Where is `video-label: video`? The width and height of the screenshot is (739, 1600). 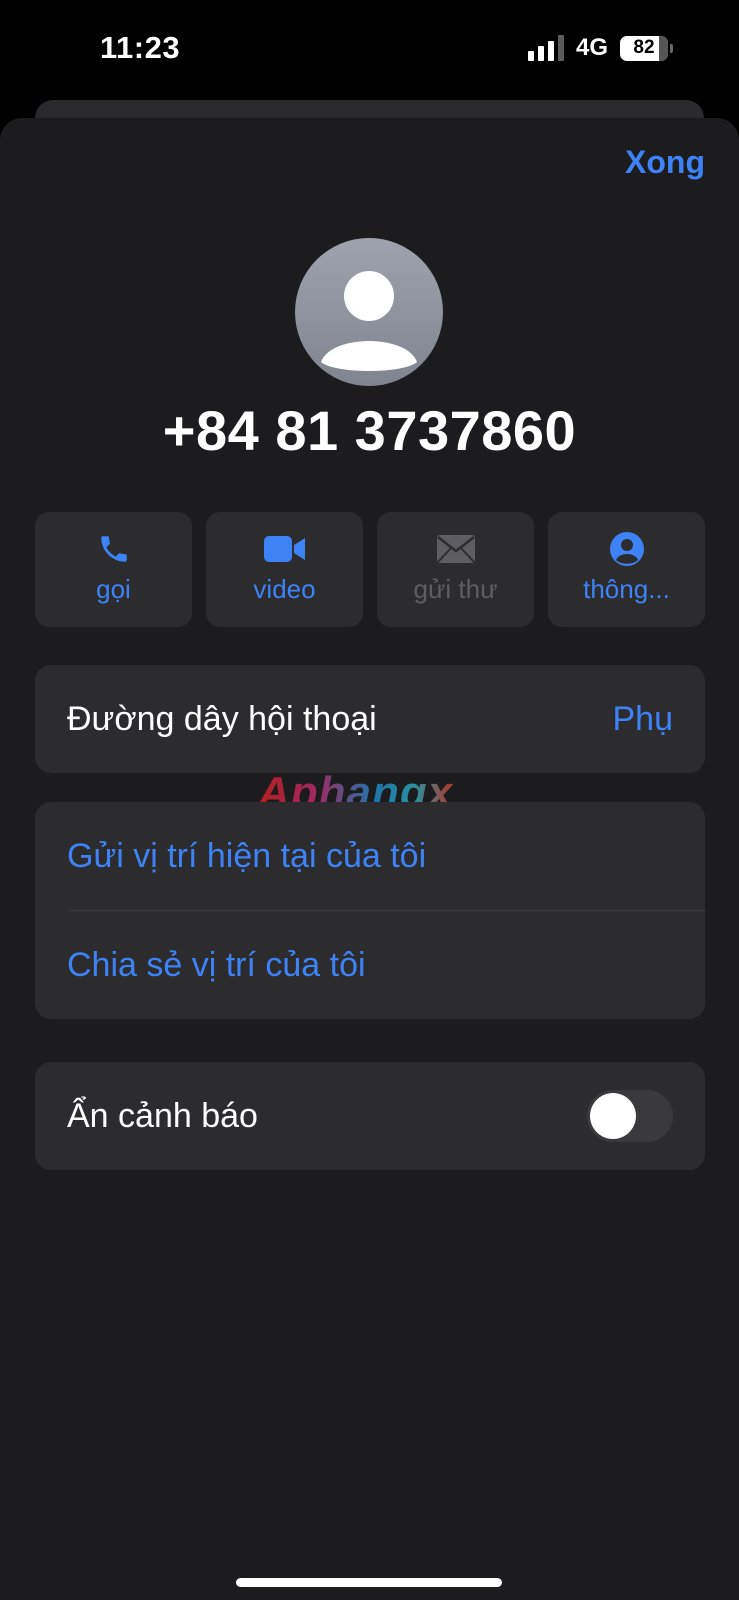
video-label: video is located at coordinates (284, 589).